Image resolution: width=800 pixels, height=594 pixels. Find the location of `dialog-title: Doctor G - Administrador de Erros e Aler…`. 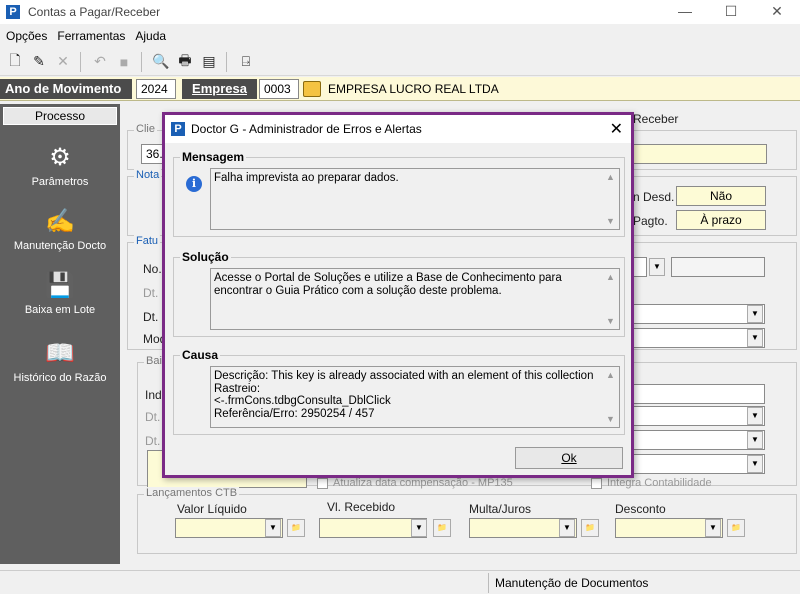

dialog-title: Doctor G - Administrador de Erros e Aler… is located at coordinates (306, 129).